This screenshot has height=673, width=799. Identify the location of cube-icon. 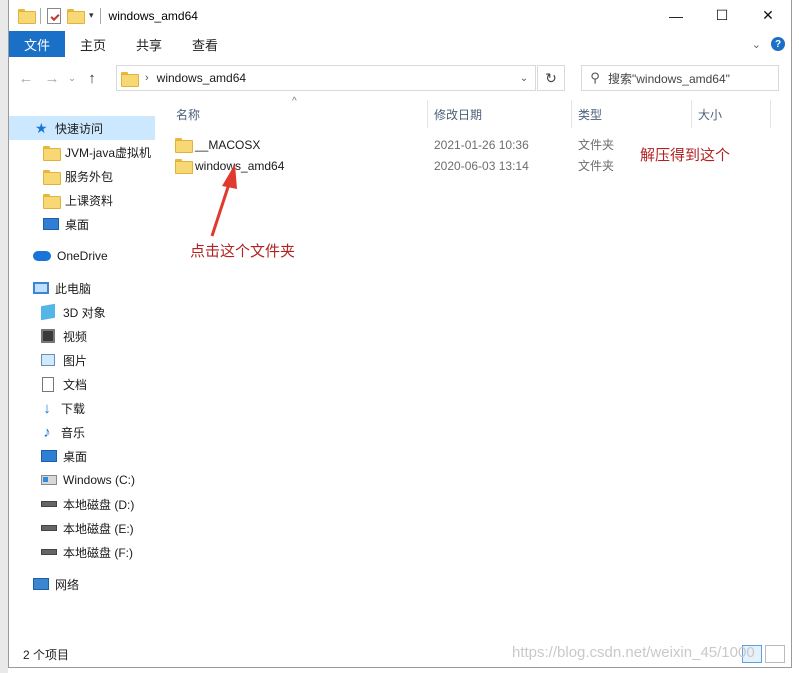
(48, 312).